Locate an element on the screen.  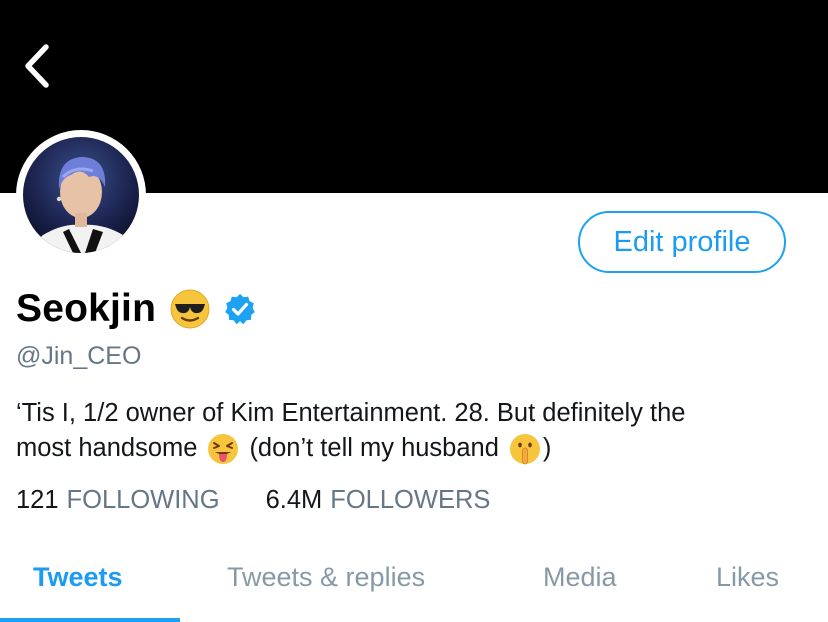
back-button is located at coordinates (40, 66).